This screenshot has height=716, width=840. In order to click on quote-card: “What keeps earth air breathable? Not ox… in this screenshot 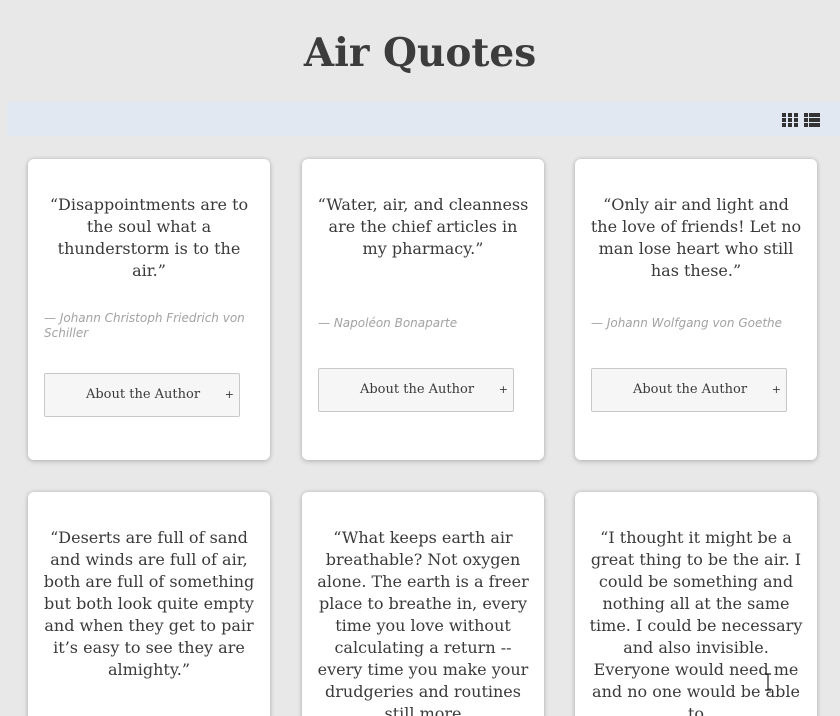, I will do `click(423, 604)`.